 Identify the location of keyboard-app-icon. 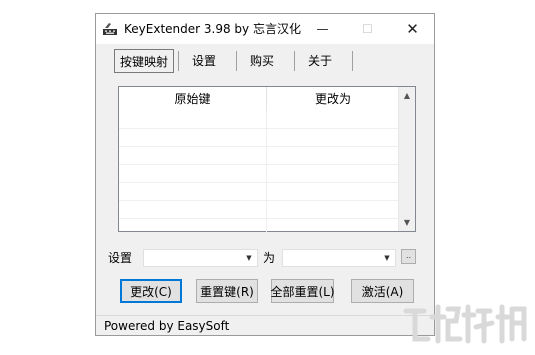
(110, 29).